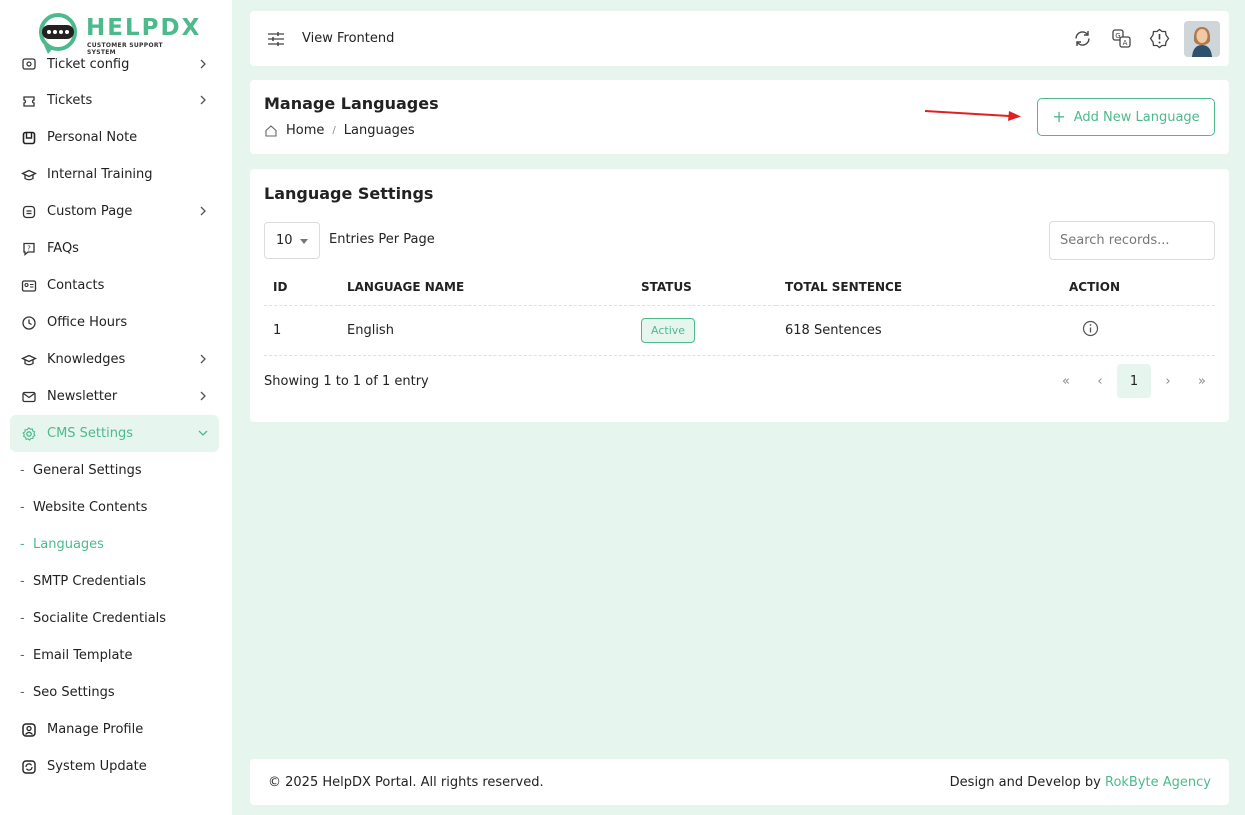 This screenshot has height=815, width=1245. I want to click on sidebar-subitem-website-contents: - Website Contents, so click(114, 507).